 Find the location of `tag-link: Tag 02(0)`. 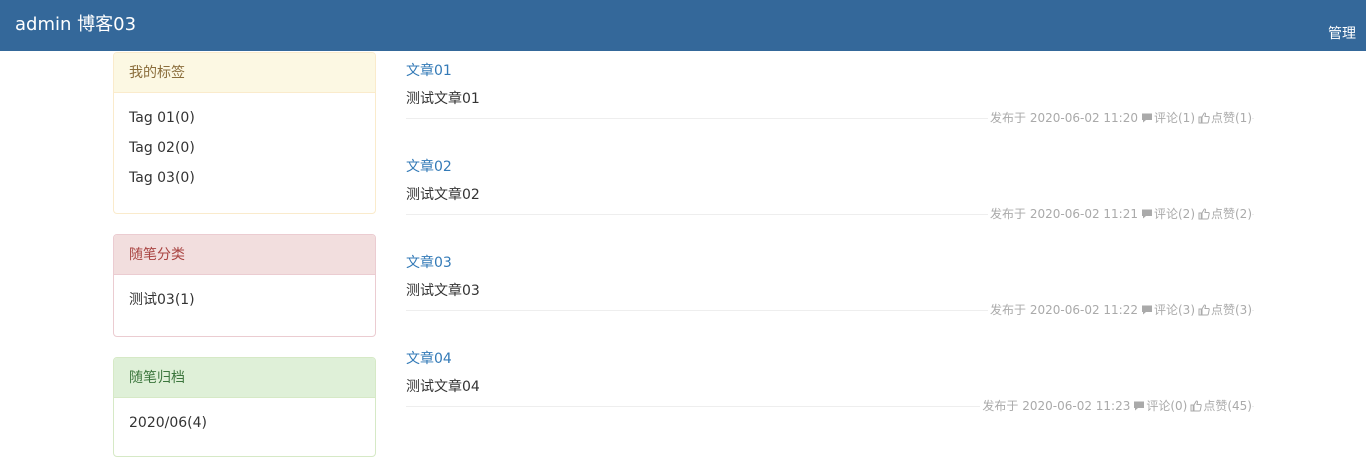

tag-link: Tag 02(0) is located at coordinates (244, 148).